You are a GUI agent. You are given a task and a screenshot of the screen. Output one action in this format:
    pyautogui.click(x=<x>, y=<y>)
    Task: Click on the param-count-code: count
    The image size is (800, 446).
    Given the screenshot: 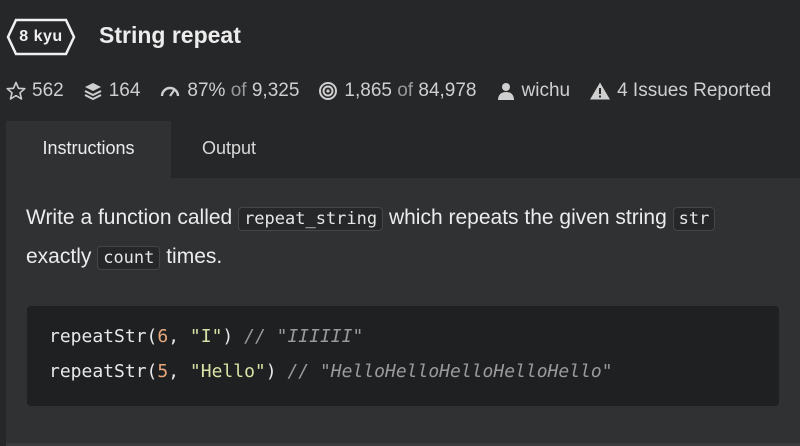 What is the action you would take?
    pyautogui.click(x=129, y=258)
    